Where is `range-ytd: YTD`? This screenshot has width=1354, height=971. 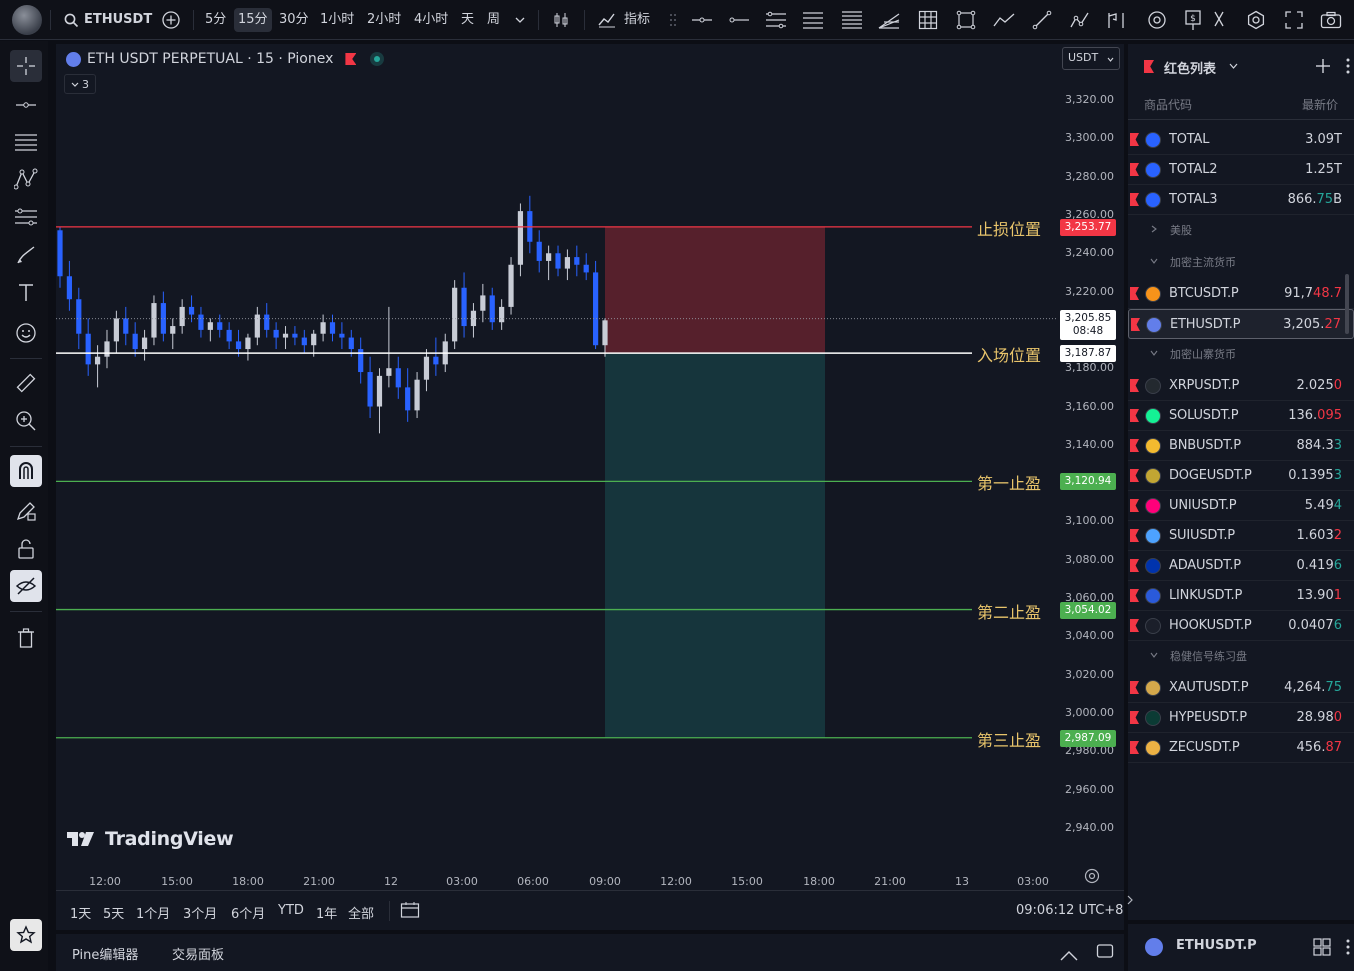 range-ytd: YTD is located at coordinates (291, 910).